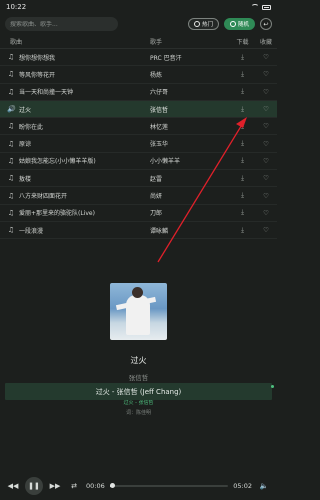  I want to click on speaker-icon: 🔊, so click(11, 109).